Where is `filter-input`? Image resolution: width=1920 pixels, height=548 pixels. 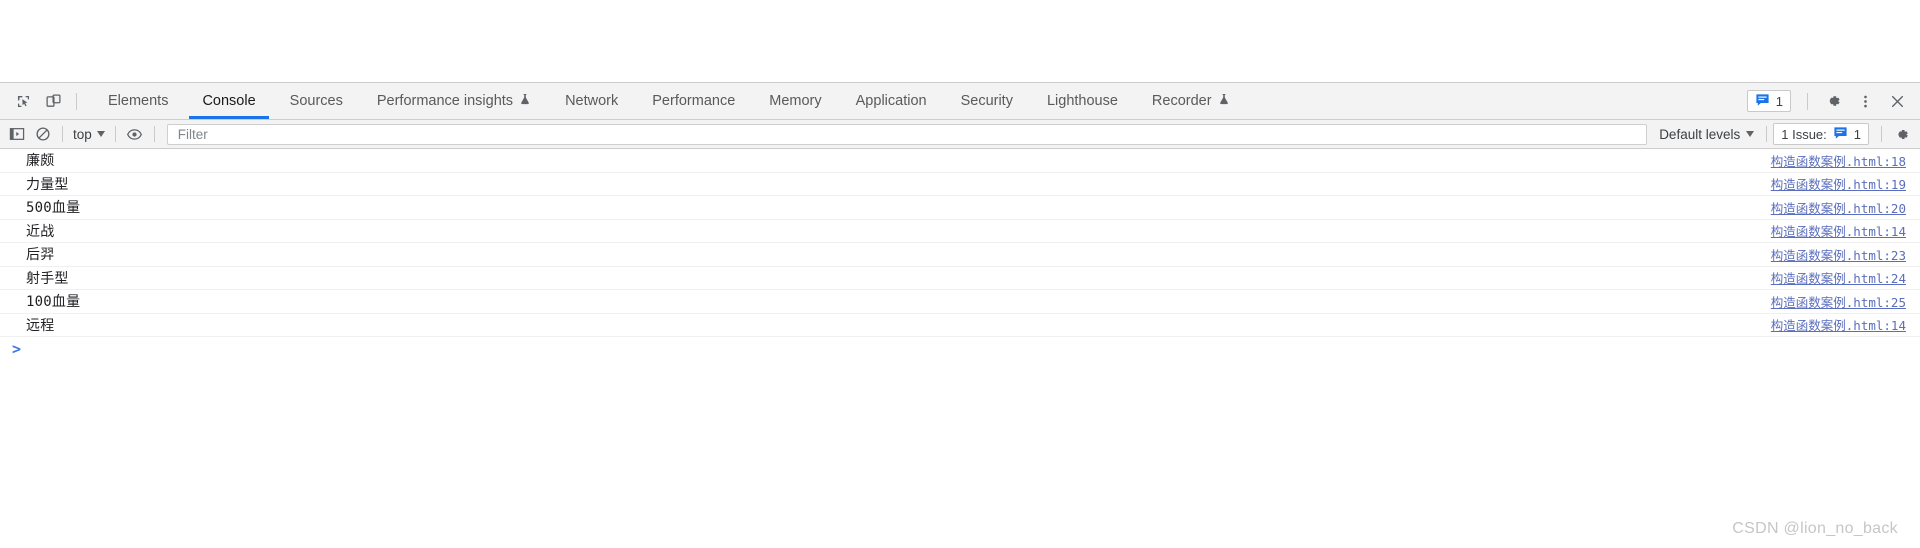
filter-input is located at coordinates (907, 134).